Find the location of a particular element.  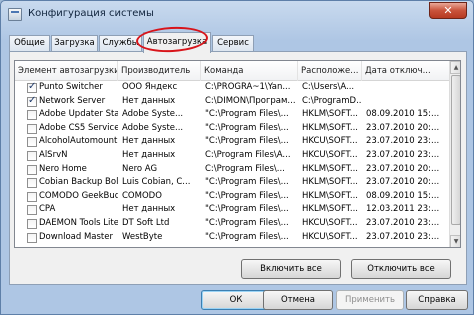

tab-general: Общие is located at coordinates (29, 43).